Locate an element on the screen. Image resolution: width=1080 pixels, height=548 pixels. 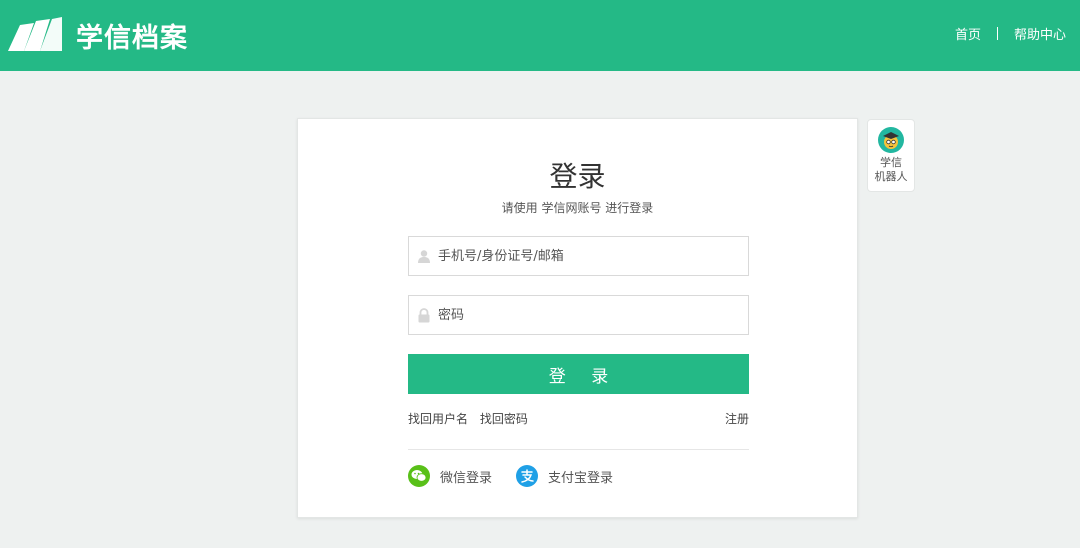
wechat-login-label: 微信登录 is located at coordinates (466, 478).